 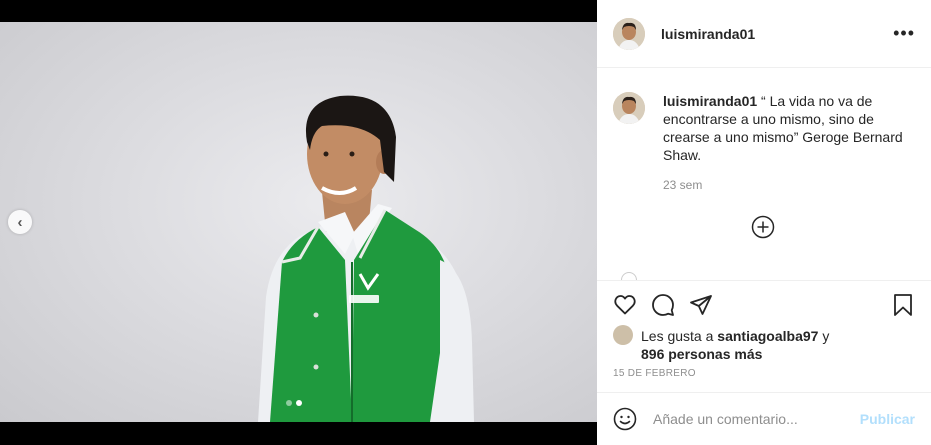 I want to click on carousel-dot-active, so click(x=299, y=403).